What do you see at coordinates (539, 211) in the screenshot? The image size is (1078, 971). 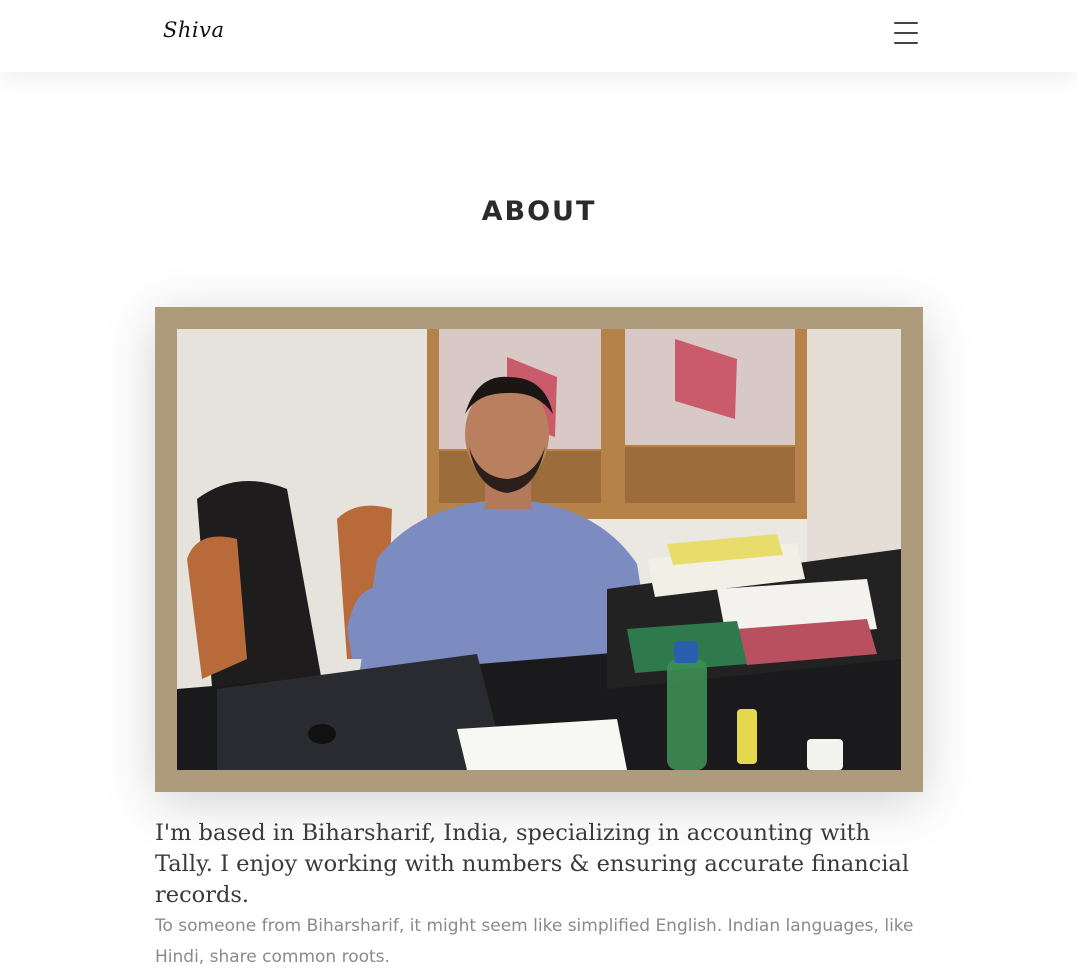 I see `section-title: ABOUT` at bounding box center [539, 211].